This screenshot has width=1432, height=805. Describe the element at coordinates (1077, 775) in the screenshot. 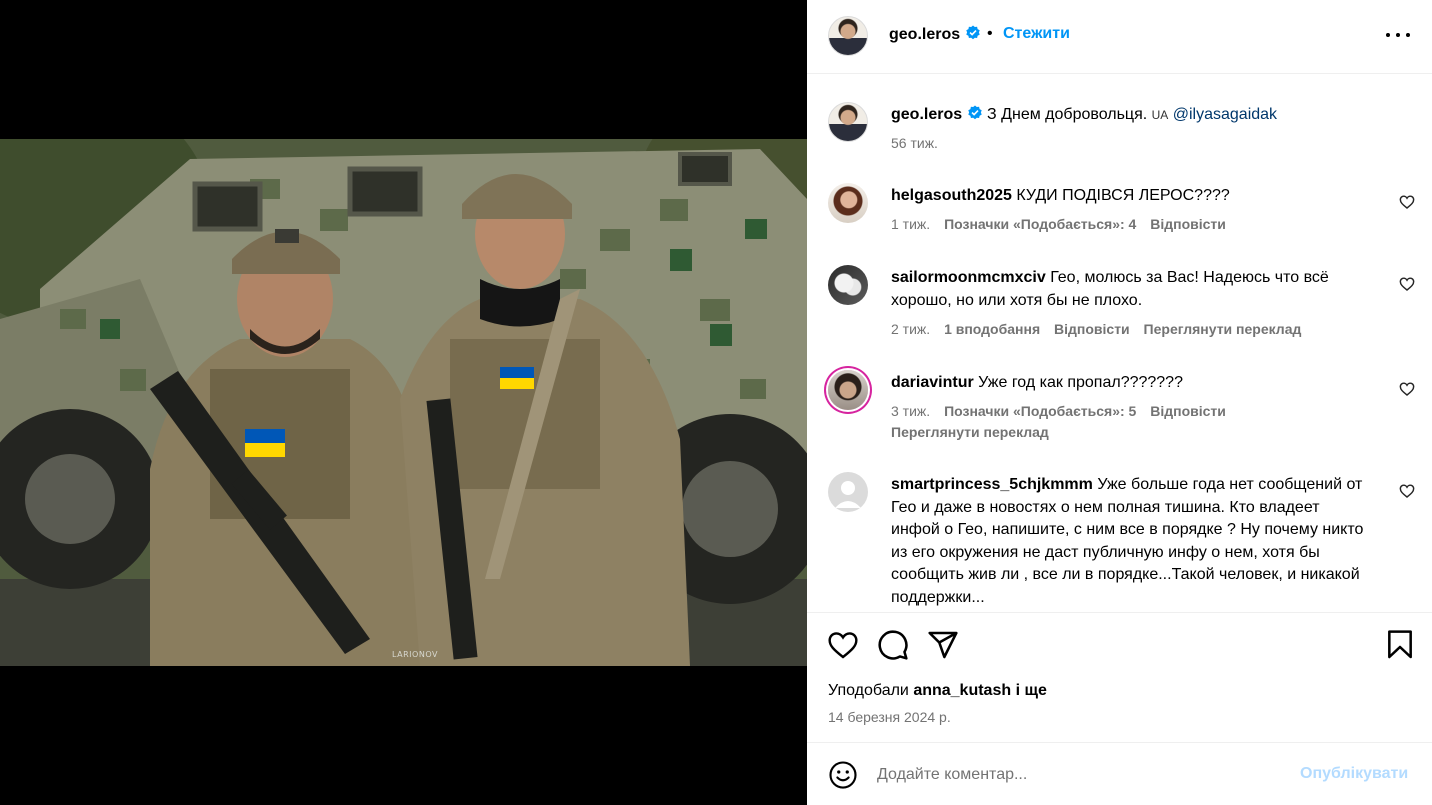

I see `comment-input` at that location.